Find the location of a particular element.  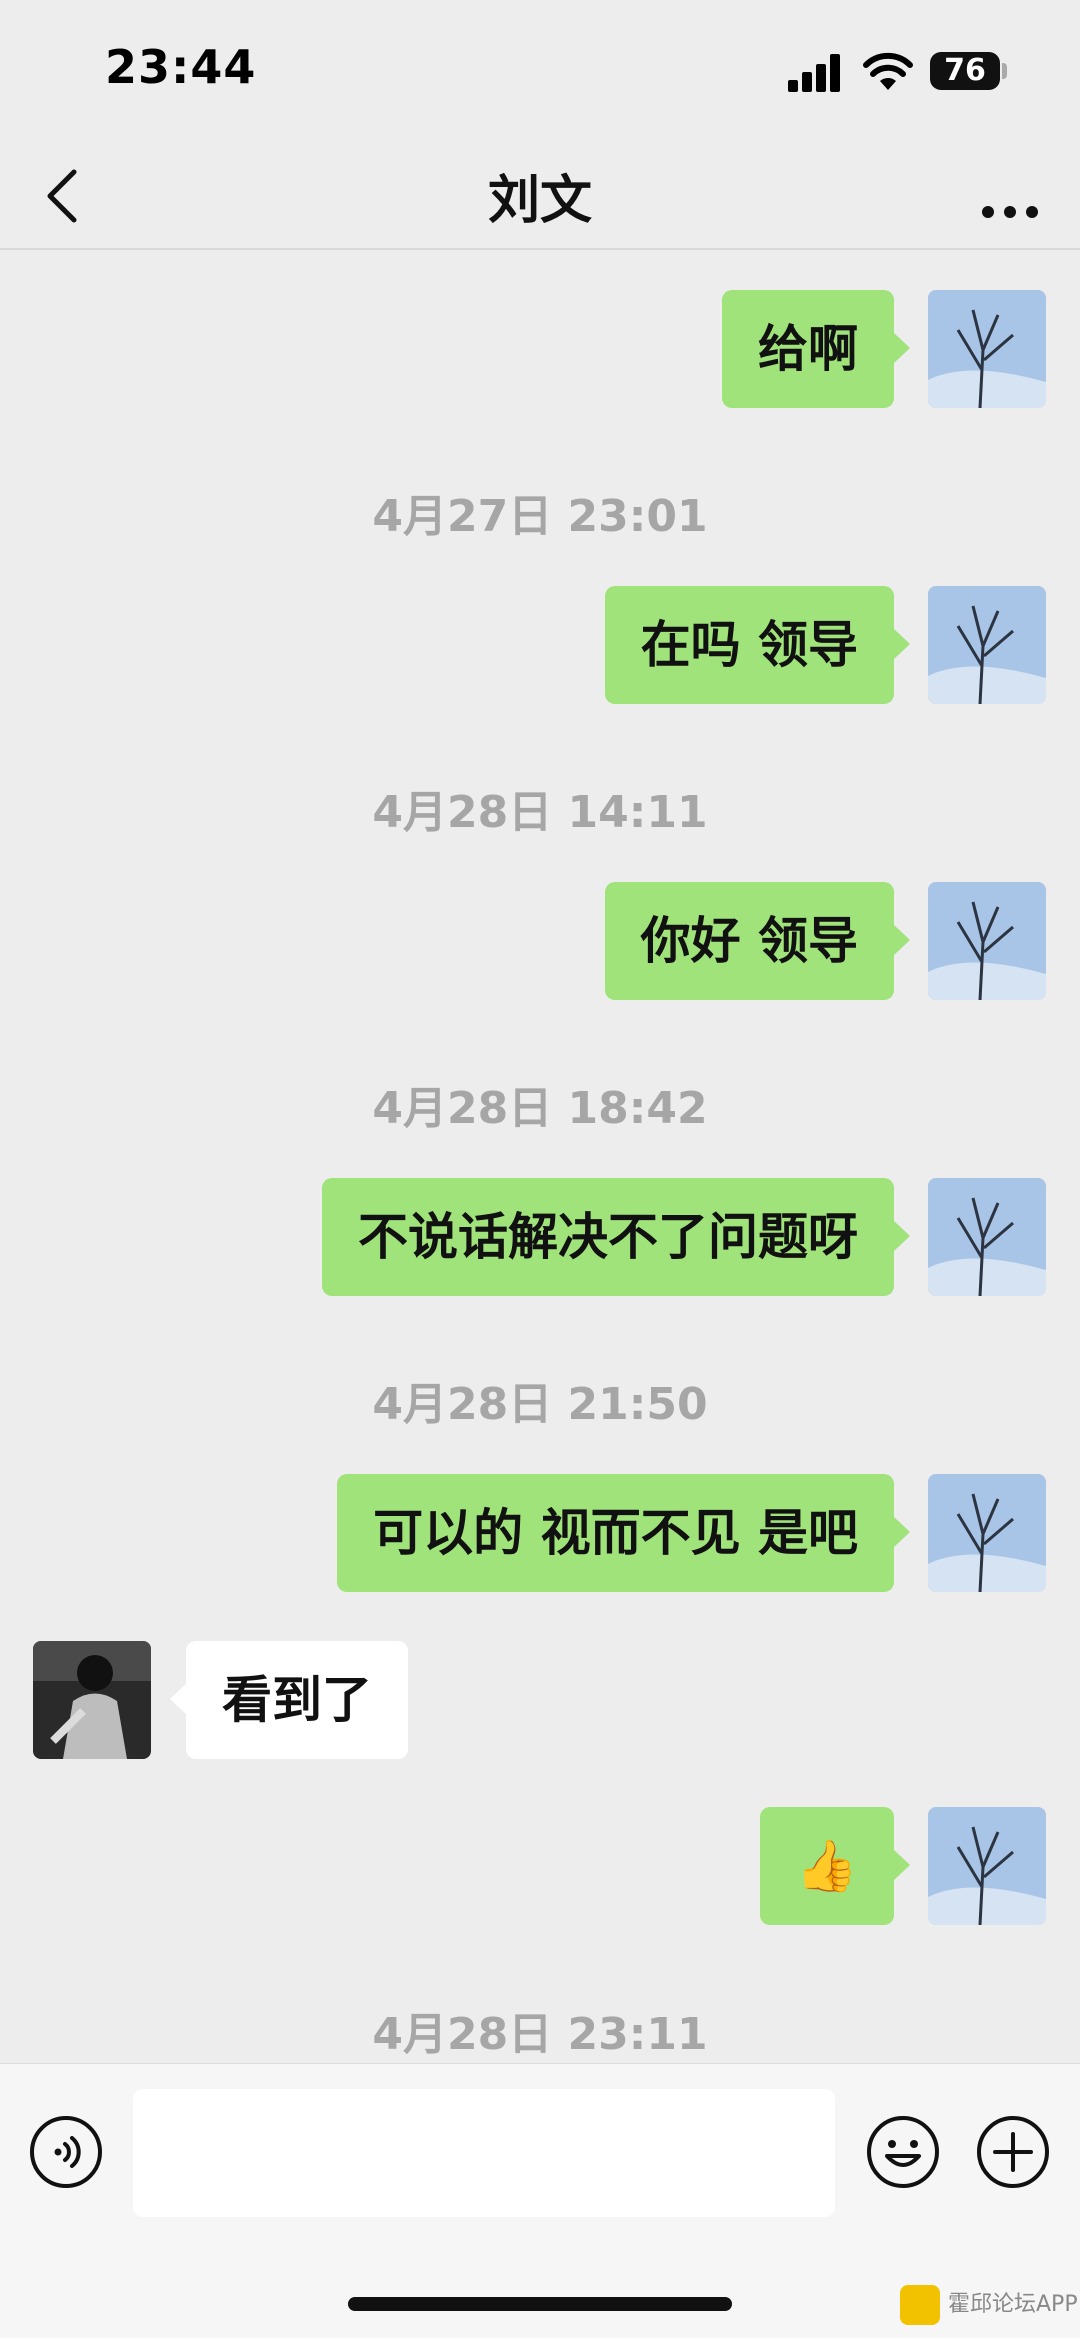

message-input is located at coordinates (484, 2153).